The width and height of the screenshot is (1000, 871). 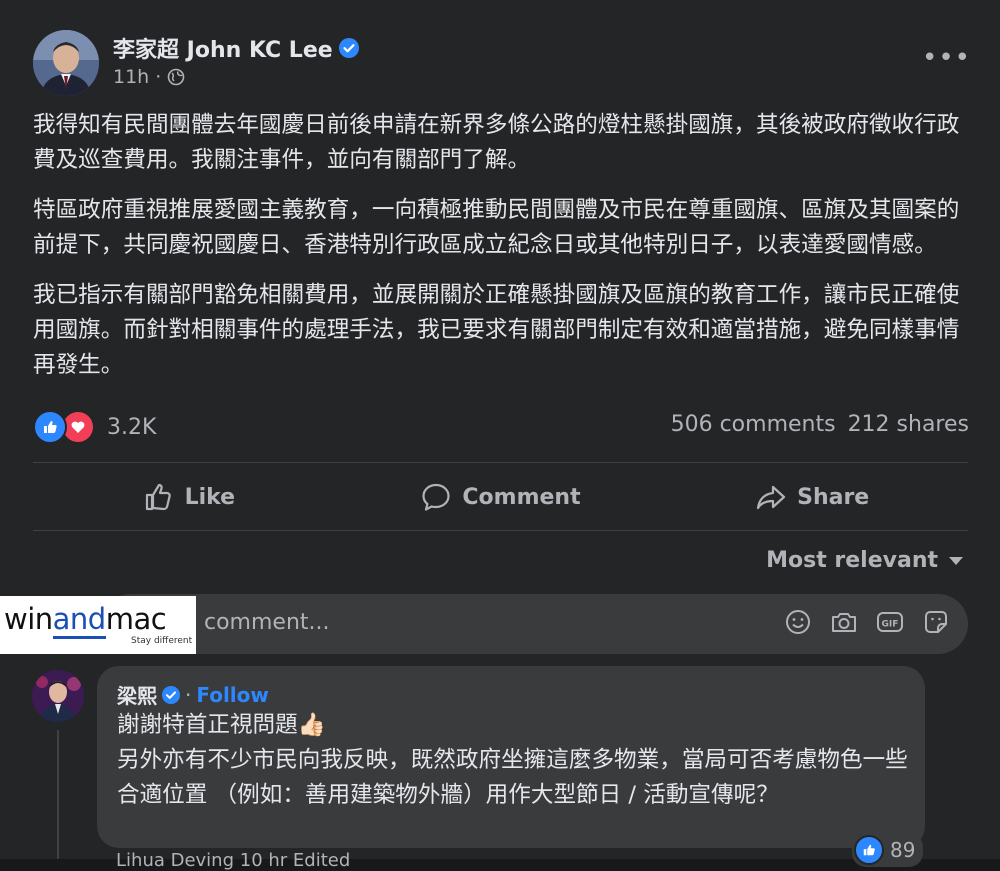 What do you see at coordinates (58, 794) in the screenshot?
I see `thread-line` at bounding box center [58, 794].